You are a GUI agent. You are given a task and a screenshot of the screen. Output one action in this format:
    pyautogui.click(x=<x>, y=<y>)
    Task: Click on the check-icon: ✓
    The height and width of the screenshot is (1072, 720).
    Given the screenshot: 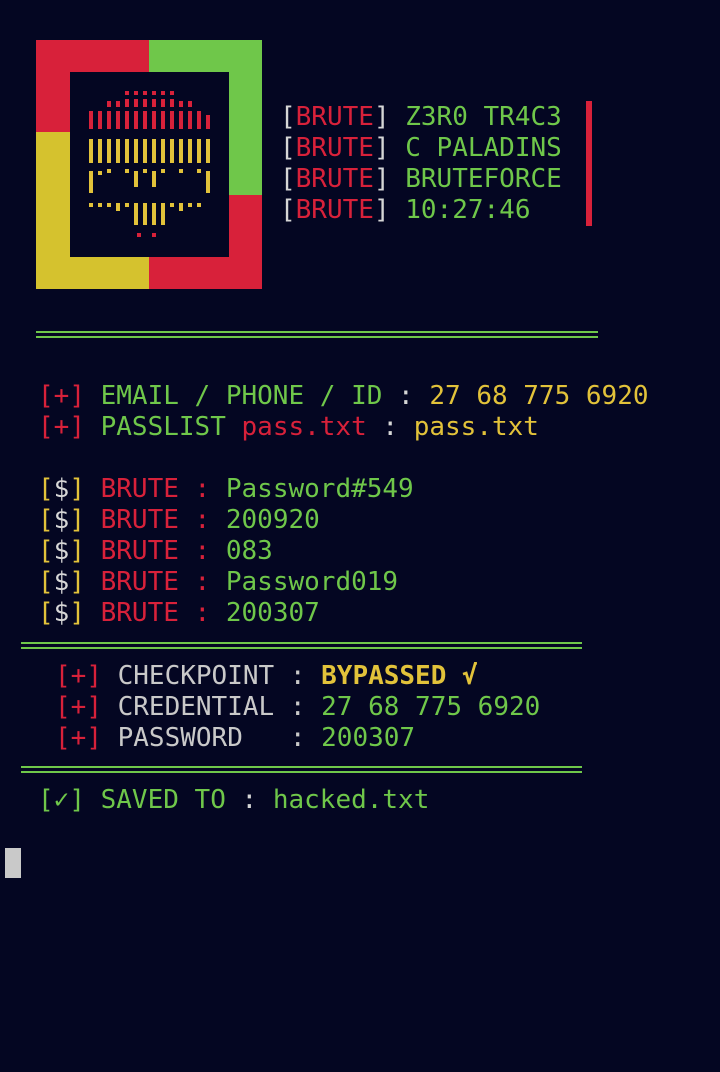 What is the action you would take?
    pyautogui.click(x=61, y=800)
    